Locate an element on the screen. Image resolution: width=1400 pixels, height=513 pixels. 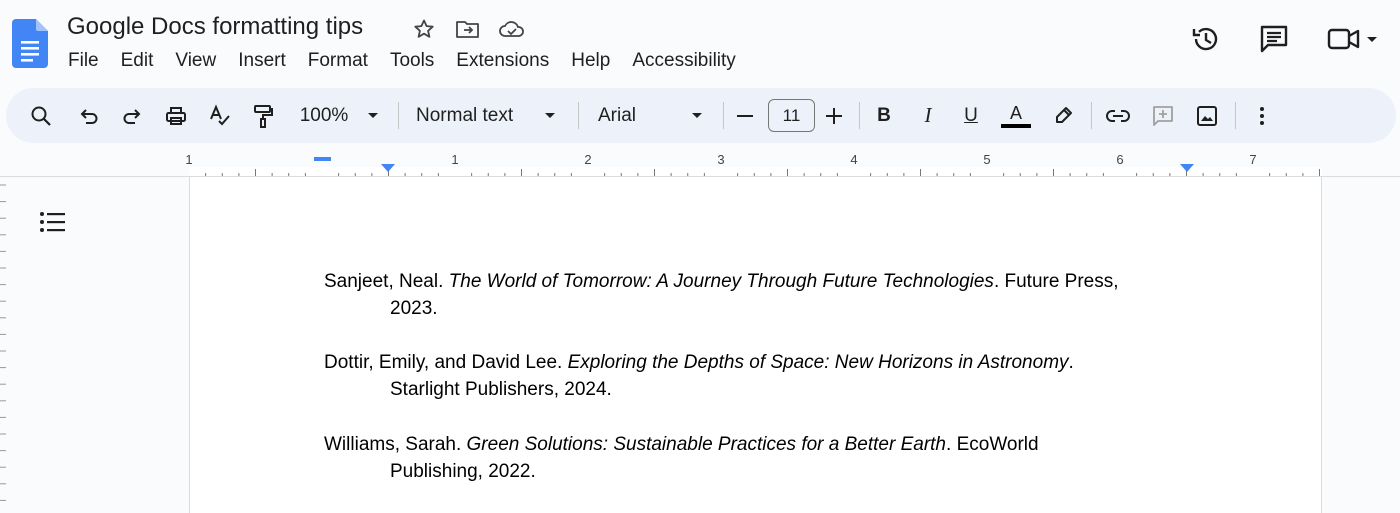
citation-continuation: Publishing, 2022. is located at coordinates (463, 471).